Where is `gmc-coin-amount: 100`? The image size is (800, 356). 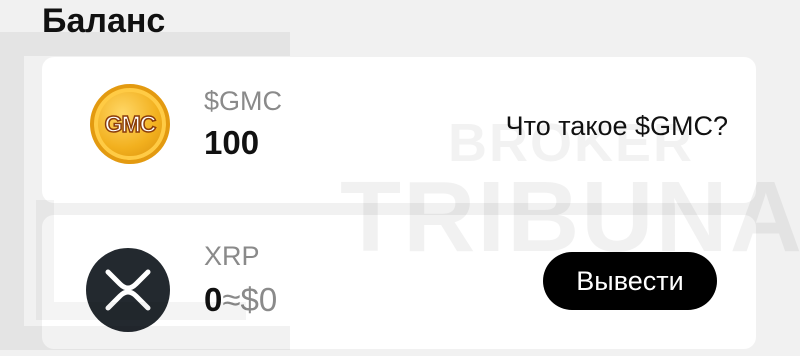
gmc-coin-amount: 100 is located at coordinates (232, 142).